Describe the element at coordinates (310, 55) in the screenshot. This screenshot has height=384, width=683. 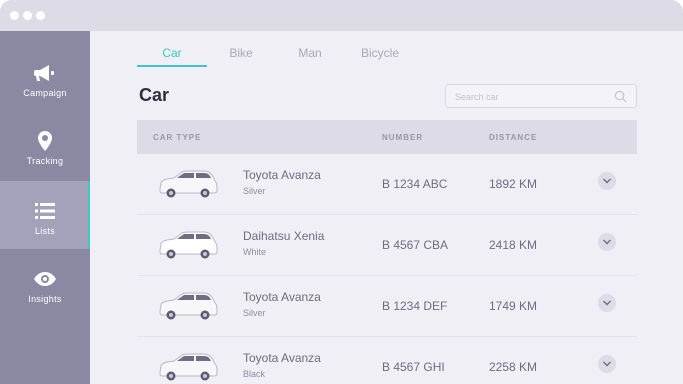
I see `tab-man: Man` at that location.